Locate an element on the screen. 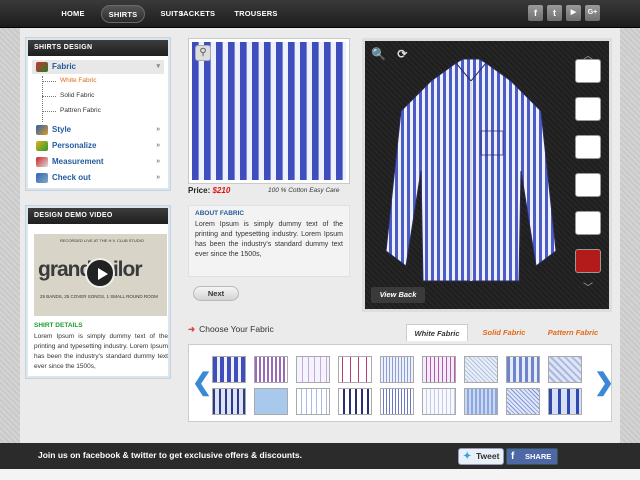 The height and width of the screenshot is (480, 640). menu-fabric: Fabric ▾ is located at coordinates (99, 67).